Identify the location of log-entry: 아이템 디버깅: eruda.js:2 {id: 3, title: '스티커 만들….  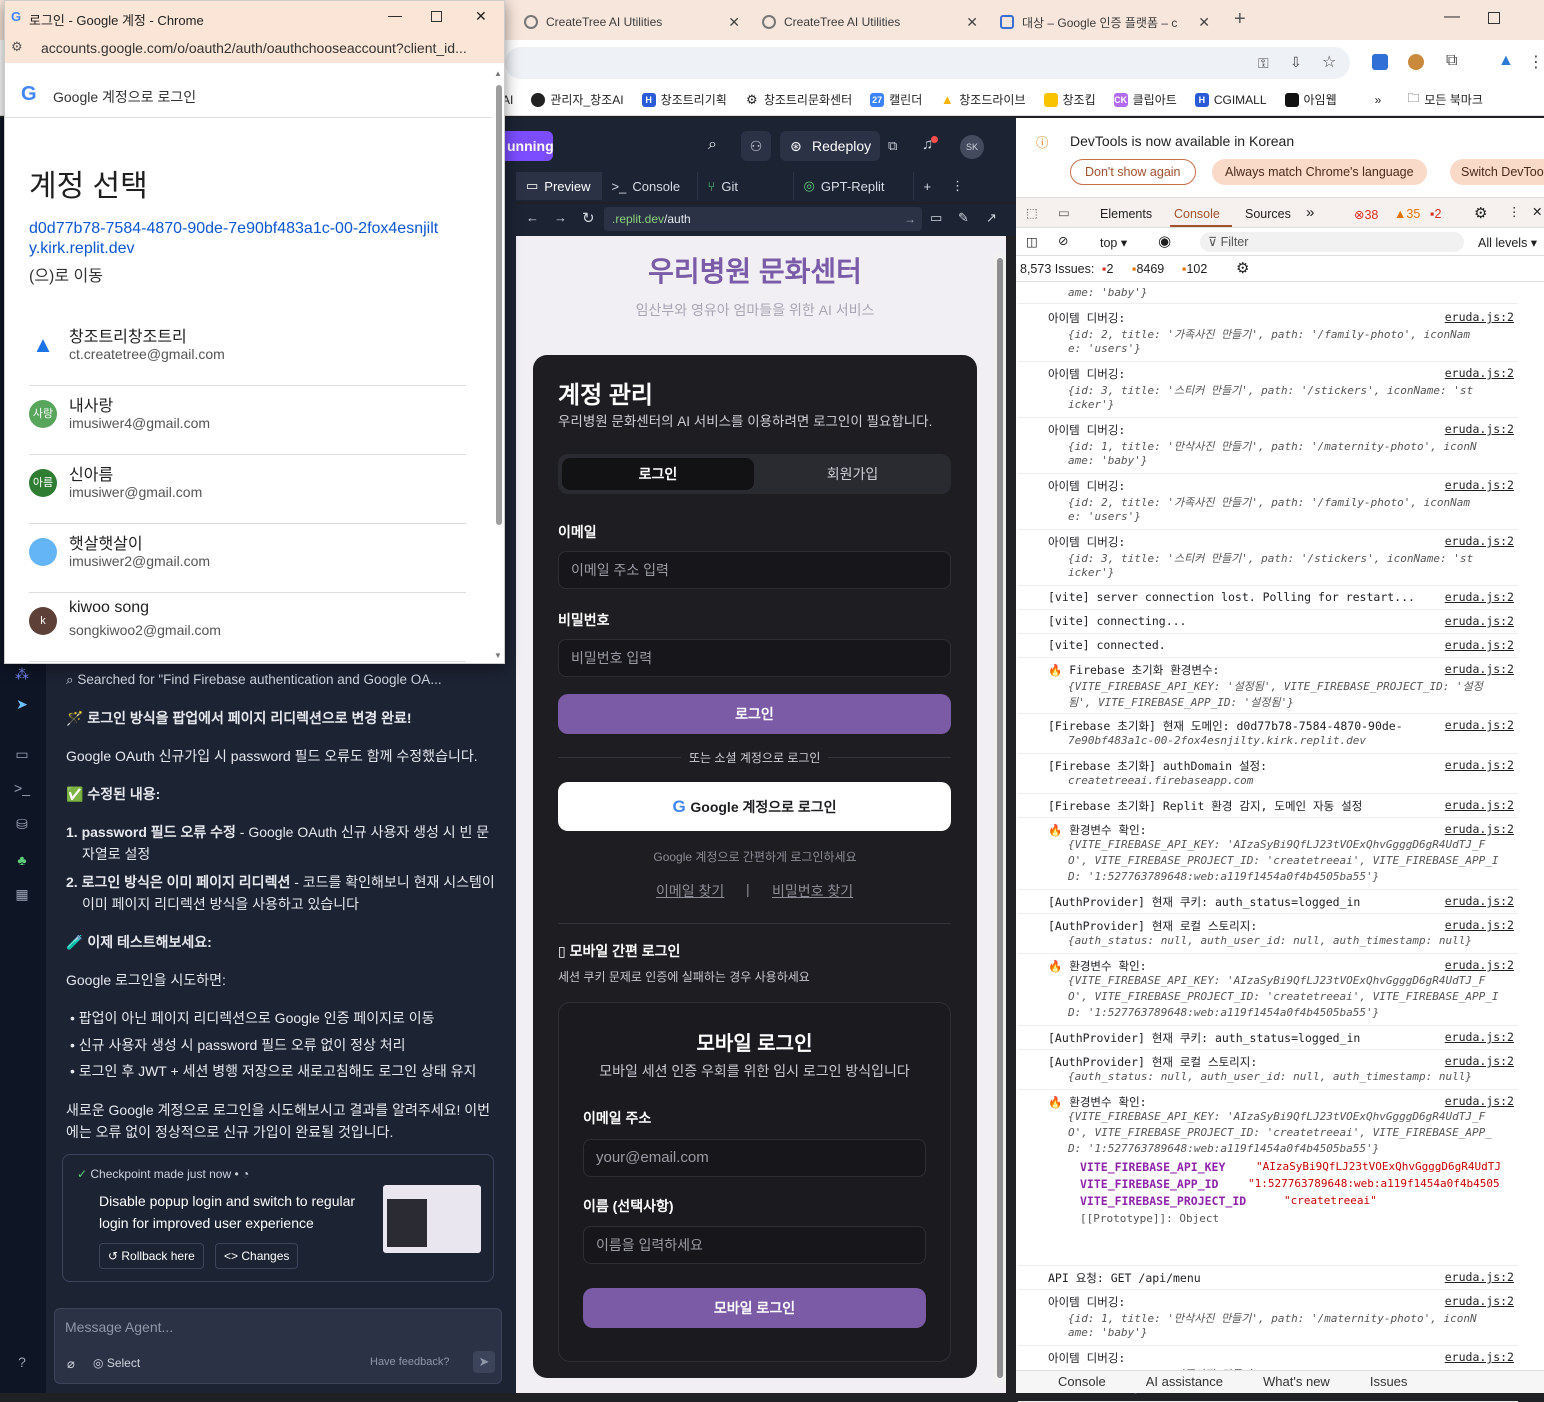
(1268, 390).